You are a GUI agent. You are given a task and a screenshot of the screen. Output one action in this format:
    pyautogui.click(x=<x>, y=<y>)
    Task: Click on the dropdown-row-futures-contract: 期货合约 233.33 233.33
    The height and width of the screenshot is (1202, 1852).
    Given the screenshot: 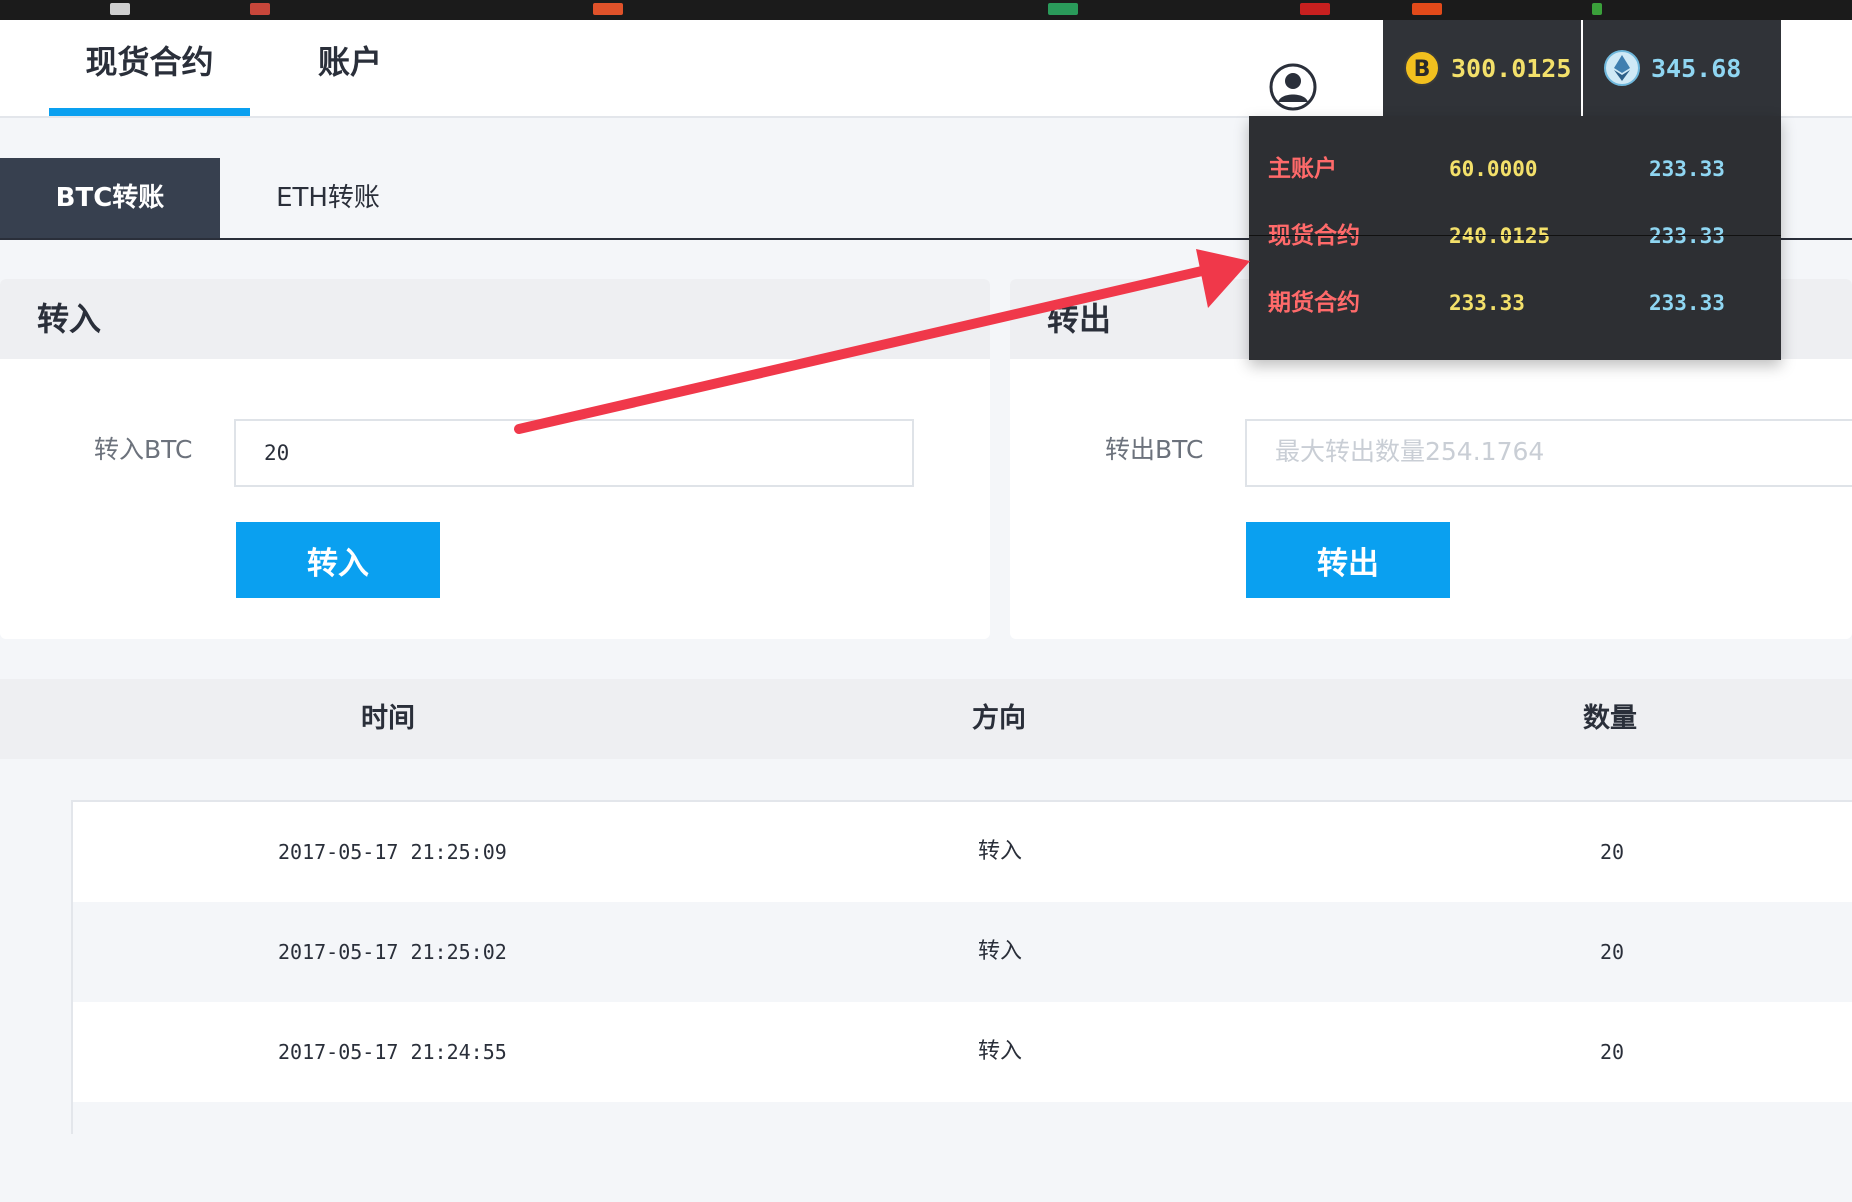 What is the action you would take?
    pyautogui.click(x=1515, y=303)
    